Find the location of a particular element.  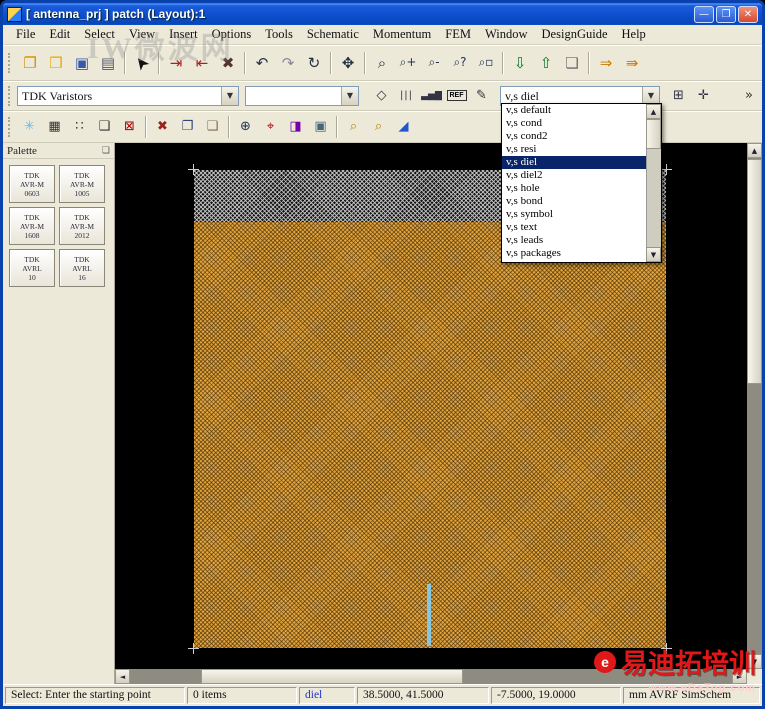

palette-dock-icon: ❏ is located at coordinates (106, 151).